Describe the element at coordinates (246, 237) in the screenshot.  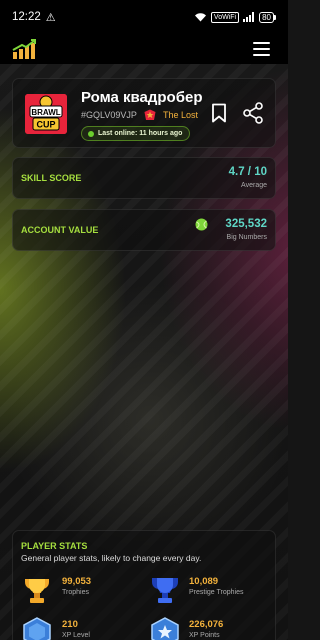
I see `account-value-sub: Big Numbers` at that location.